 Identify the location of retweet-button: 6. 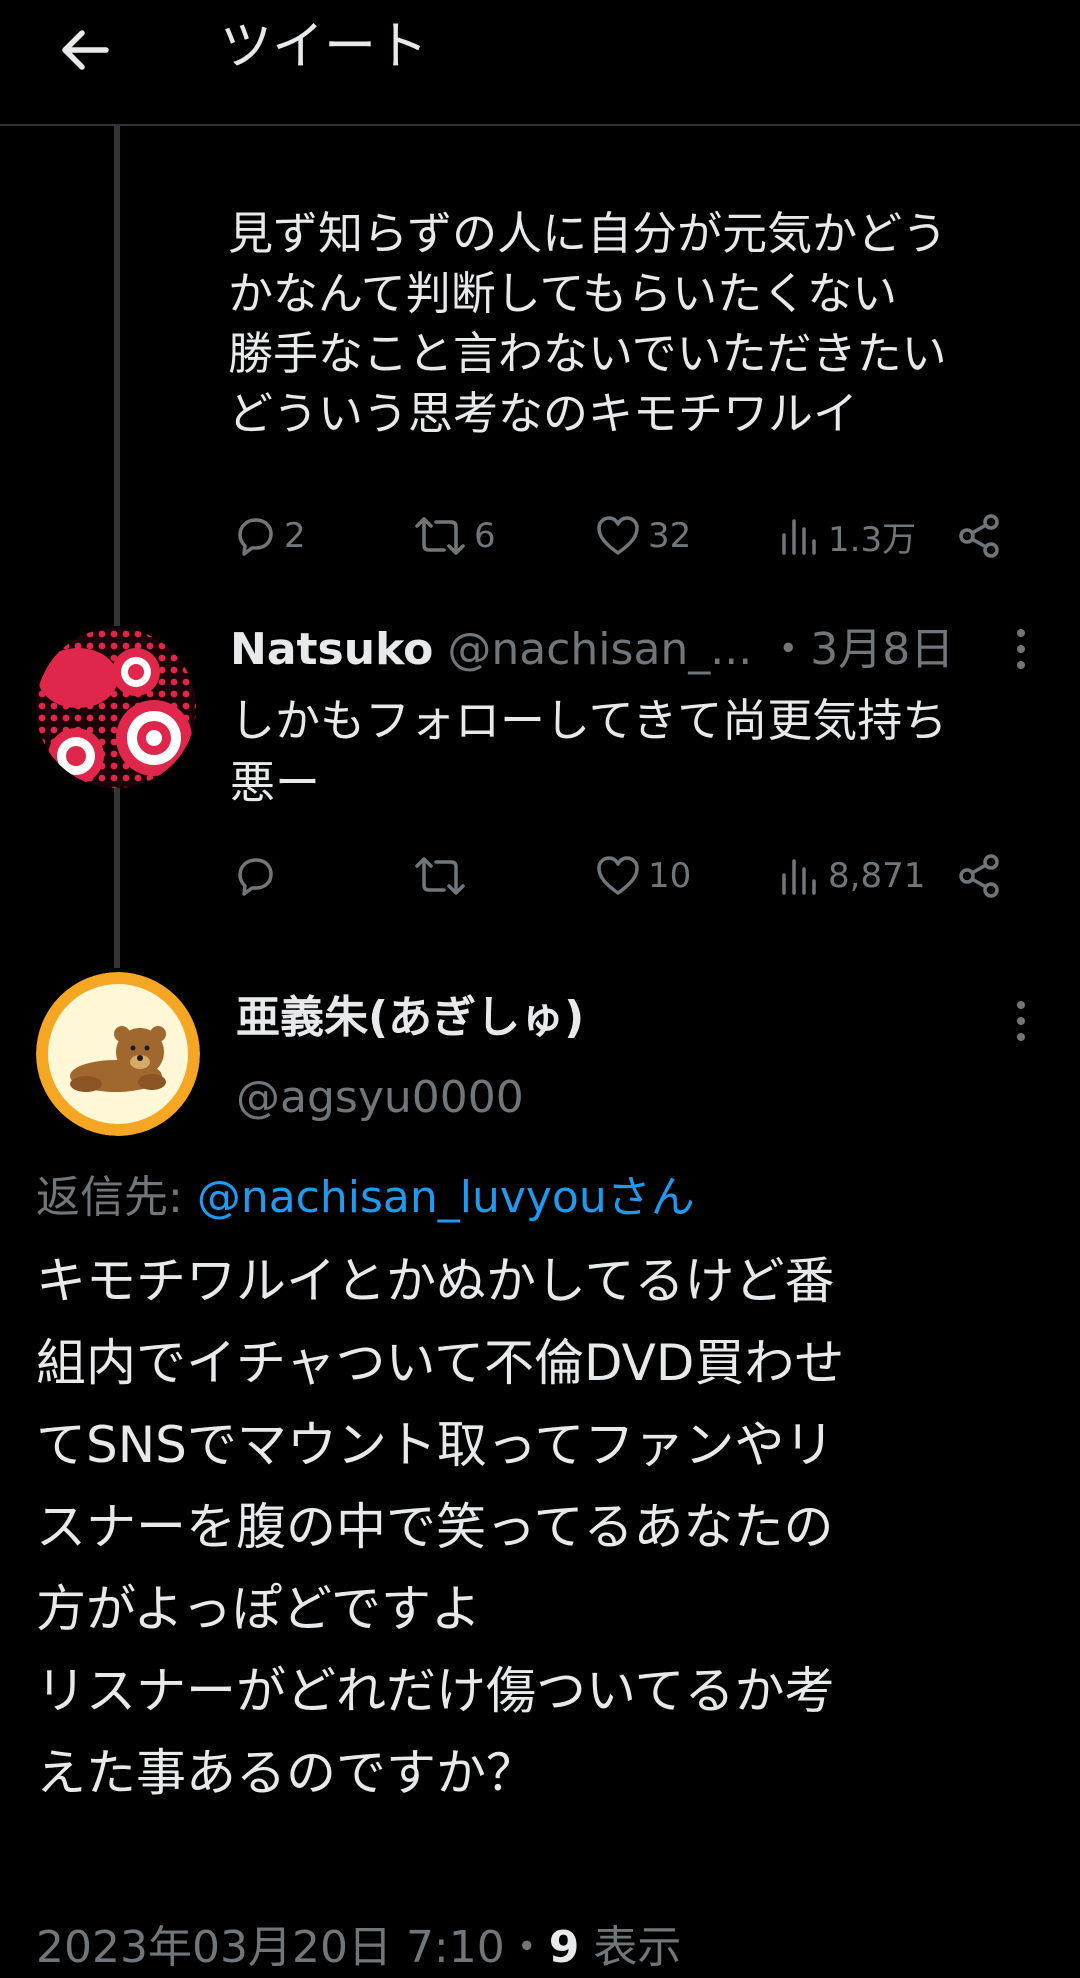
(454, 536).